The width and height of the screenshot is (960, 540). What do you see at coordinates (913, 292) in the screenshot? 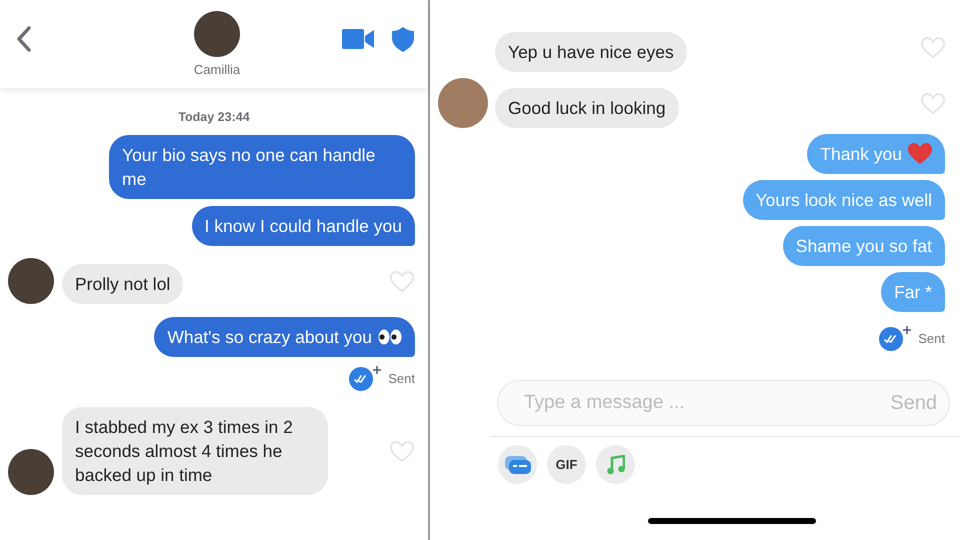
I see `sent-message: Far *` at bounding box center [913, 292].